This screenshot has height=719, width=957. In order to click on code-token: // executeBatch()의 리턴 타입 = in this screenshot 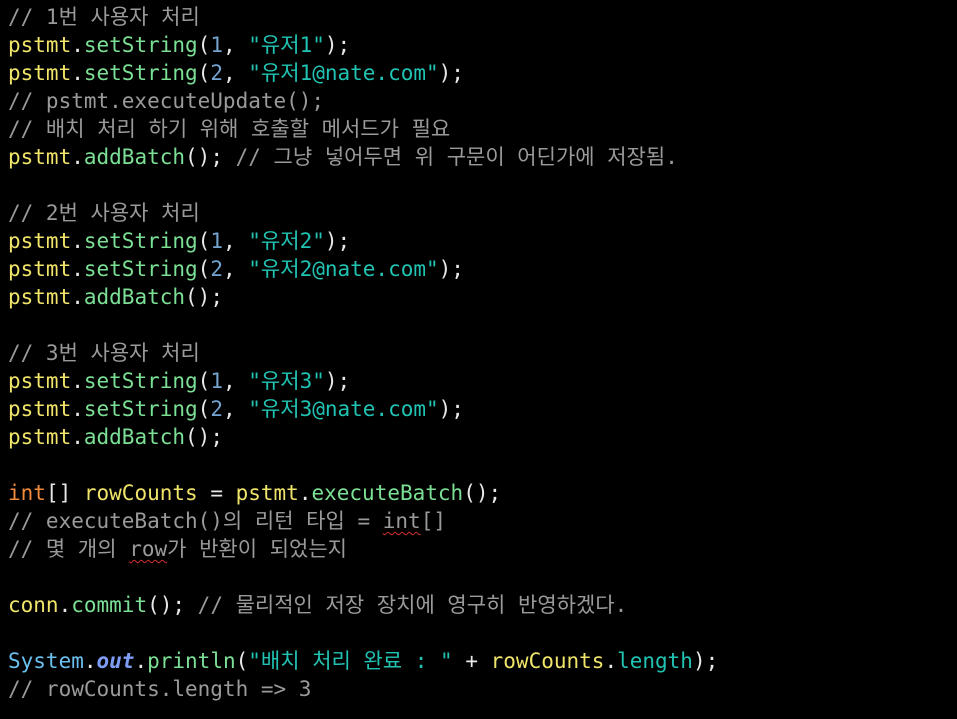, I will do `click(195, 521)`.